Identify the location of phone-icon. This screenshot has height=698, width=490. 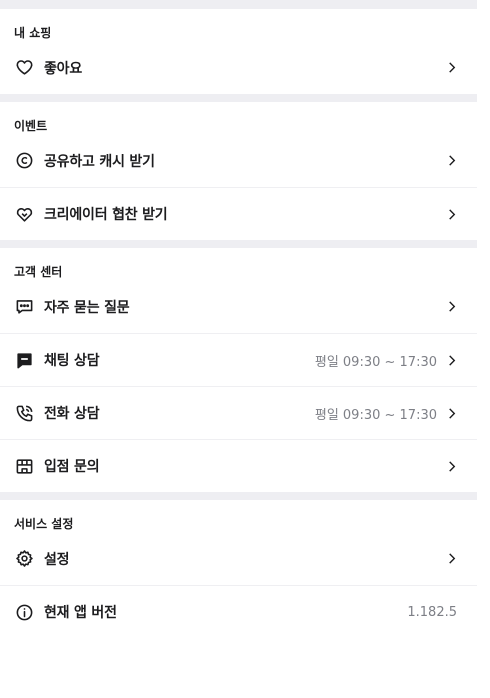
(24, 413).